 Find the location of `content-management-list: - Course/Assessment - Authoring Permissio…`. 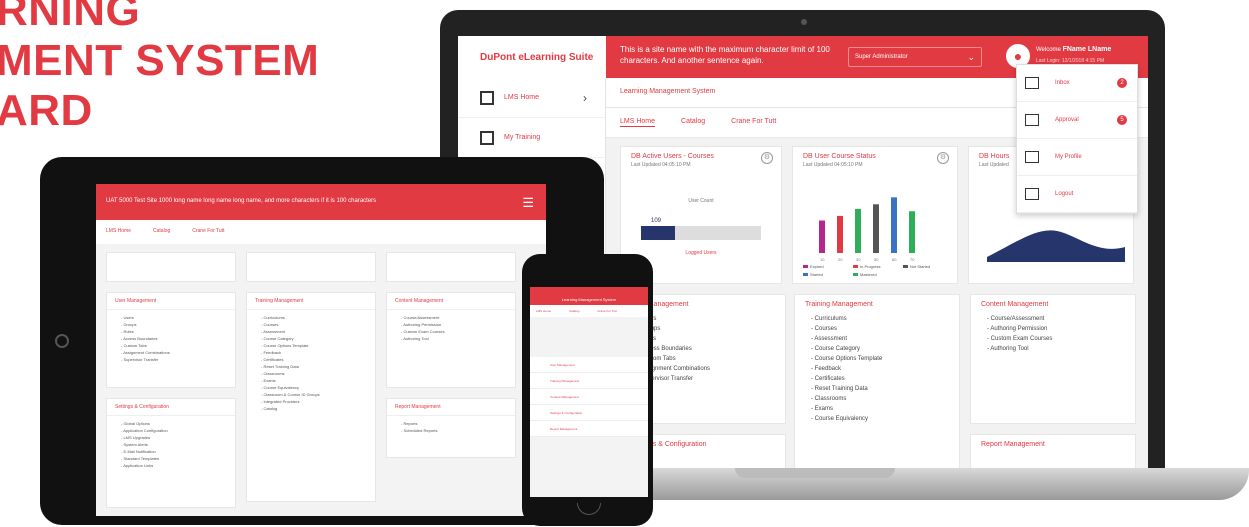

content-management-list: - Course/Assessment - Authoring Permissio… is located at coordinates (1053, 334).